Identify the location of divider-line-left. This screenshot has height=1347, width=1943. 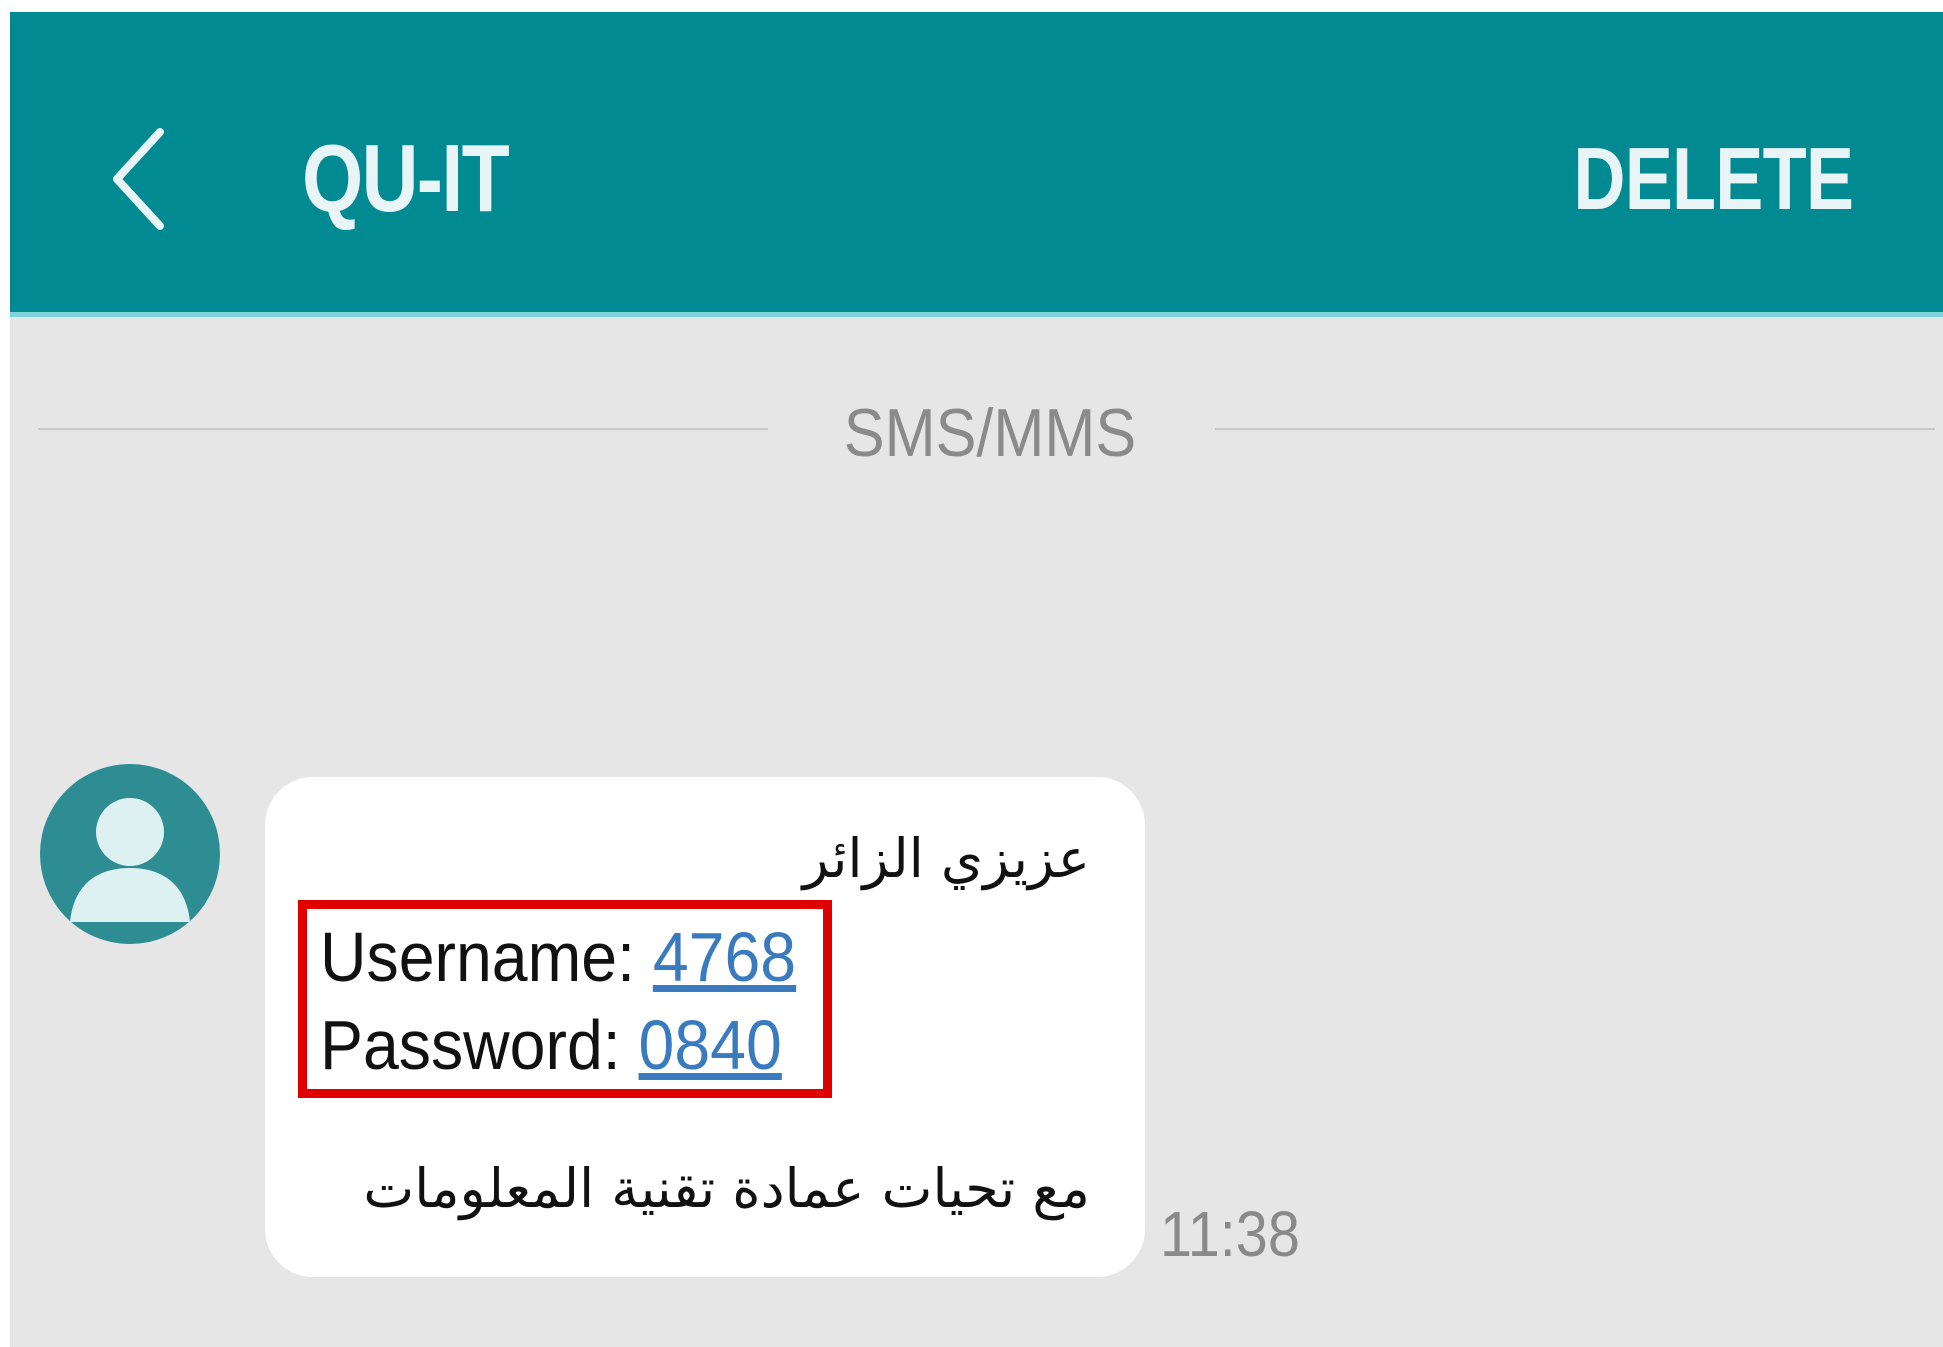
(403, 429).